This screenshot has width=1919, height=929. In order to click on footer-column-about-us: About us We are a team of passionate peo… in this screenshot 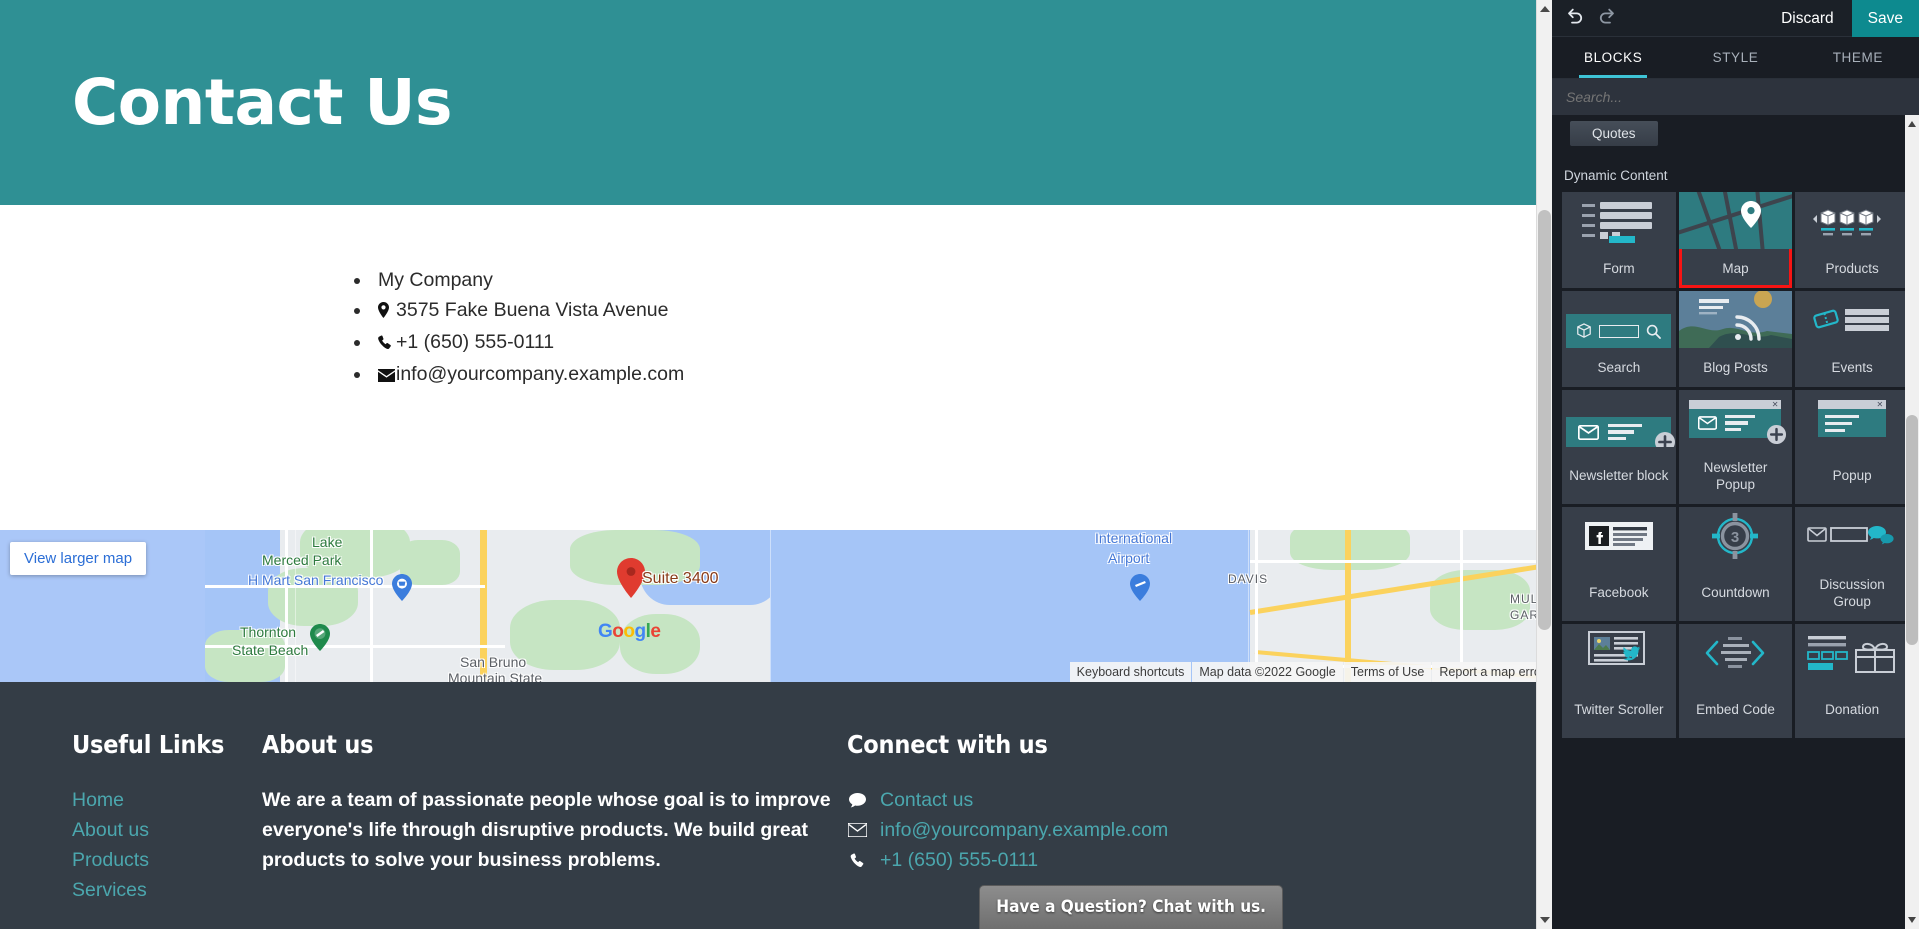, I will do `click(554, 817)`.